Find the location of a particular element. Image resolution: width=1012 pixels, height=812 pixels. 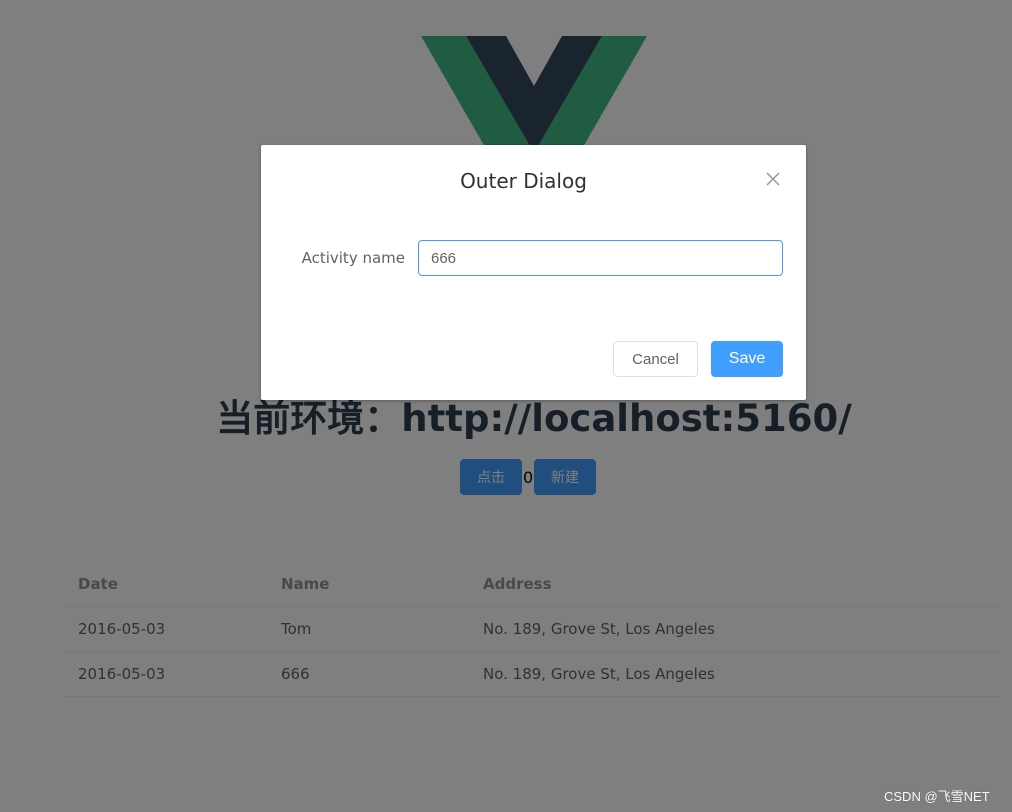

save-button: Save is located at coordinates (747, 359).